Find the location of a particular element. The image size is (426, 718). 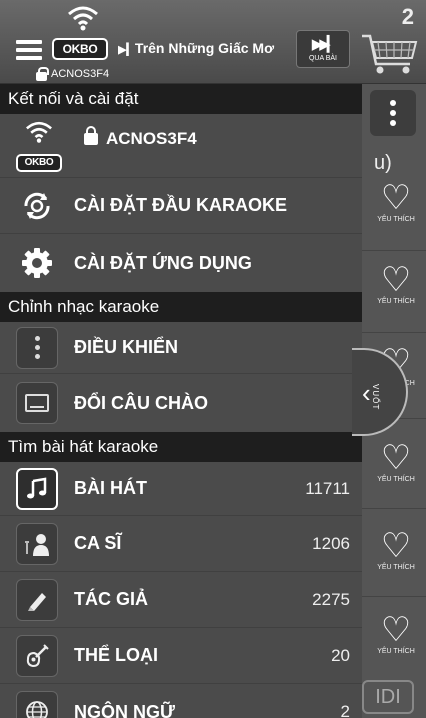

queue-cart-button: 2 is located at coordinates (389, 39).